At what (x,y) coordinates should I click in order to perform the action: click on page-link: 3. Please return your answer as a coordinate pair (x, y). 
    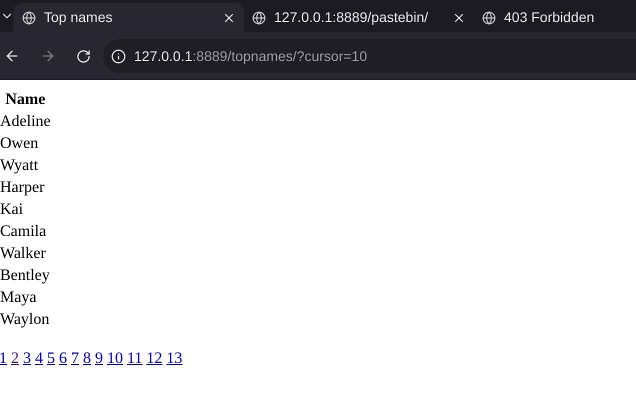
    Looking at the image, I should click on (27, 359).